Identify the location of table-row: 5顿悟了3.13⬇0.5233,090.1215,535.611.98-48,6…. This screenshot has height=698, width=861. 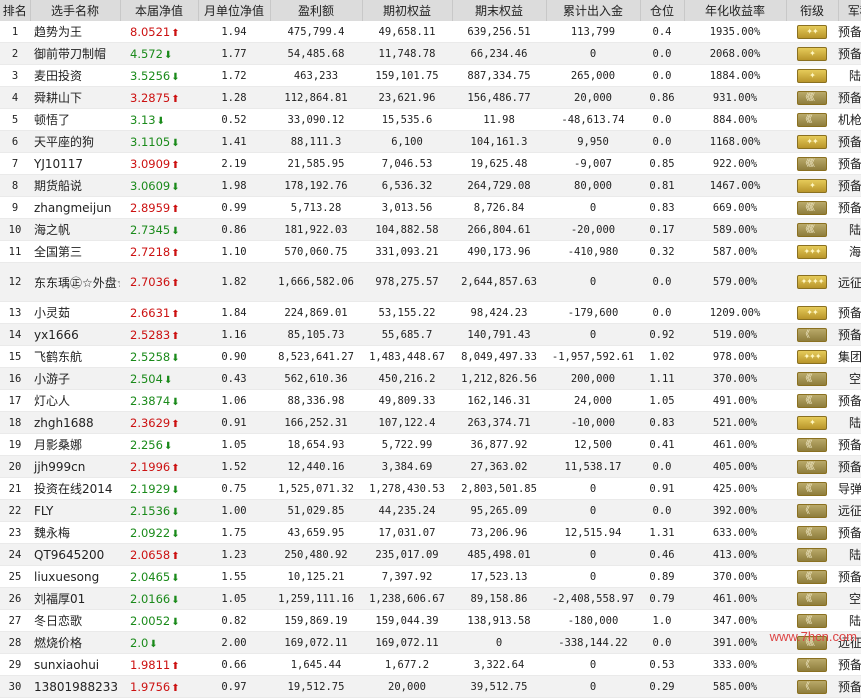
(430, 120).